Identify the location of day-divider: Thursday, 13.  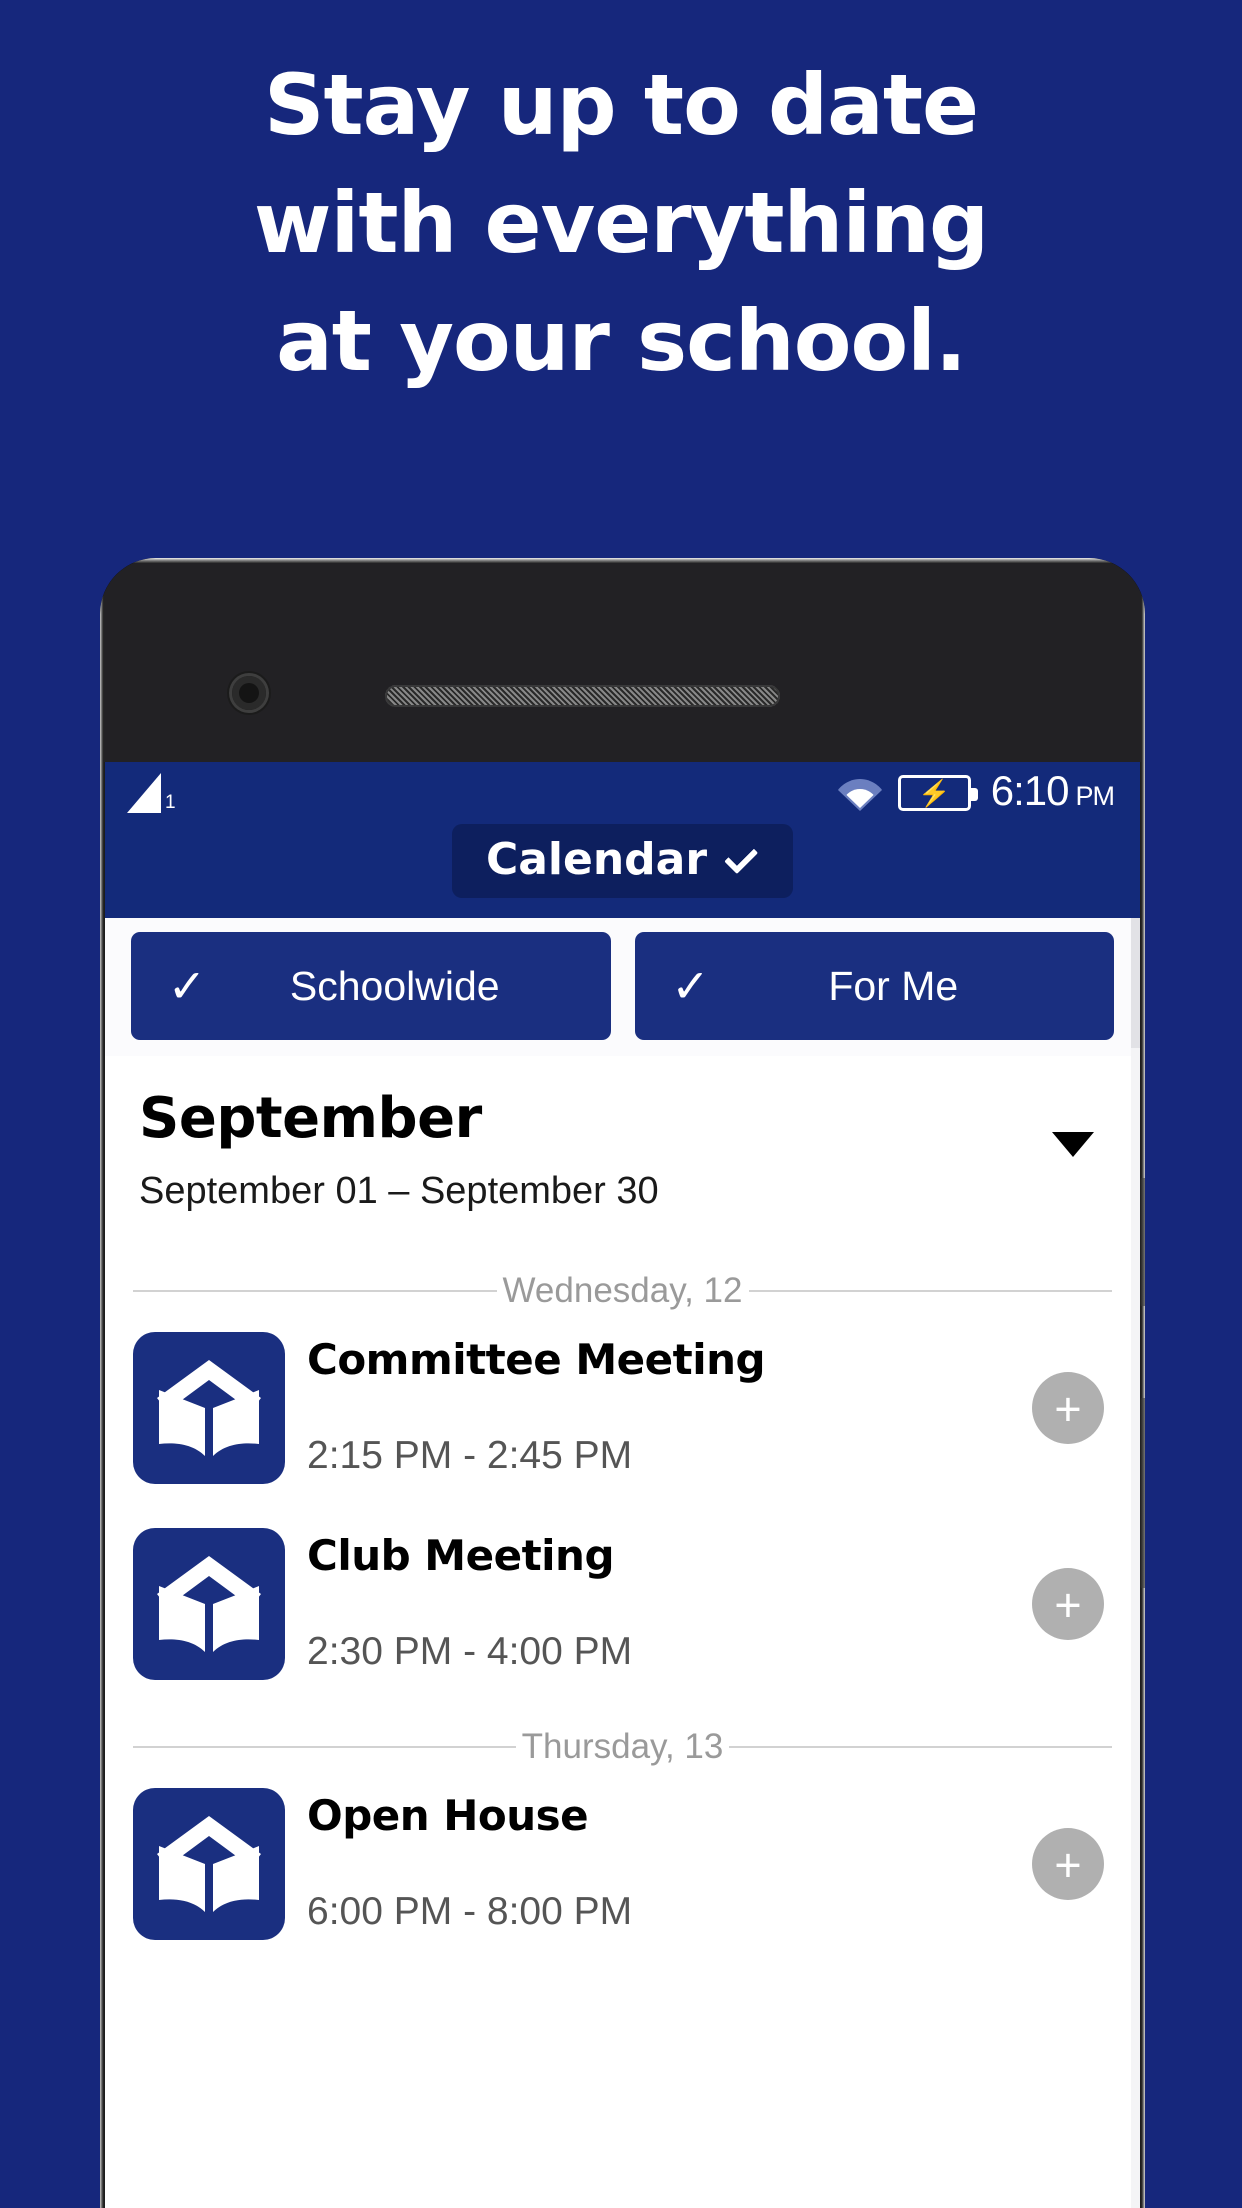
(622, 1747).